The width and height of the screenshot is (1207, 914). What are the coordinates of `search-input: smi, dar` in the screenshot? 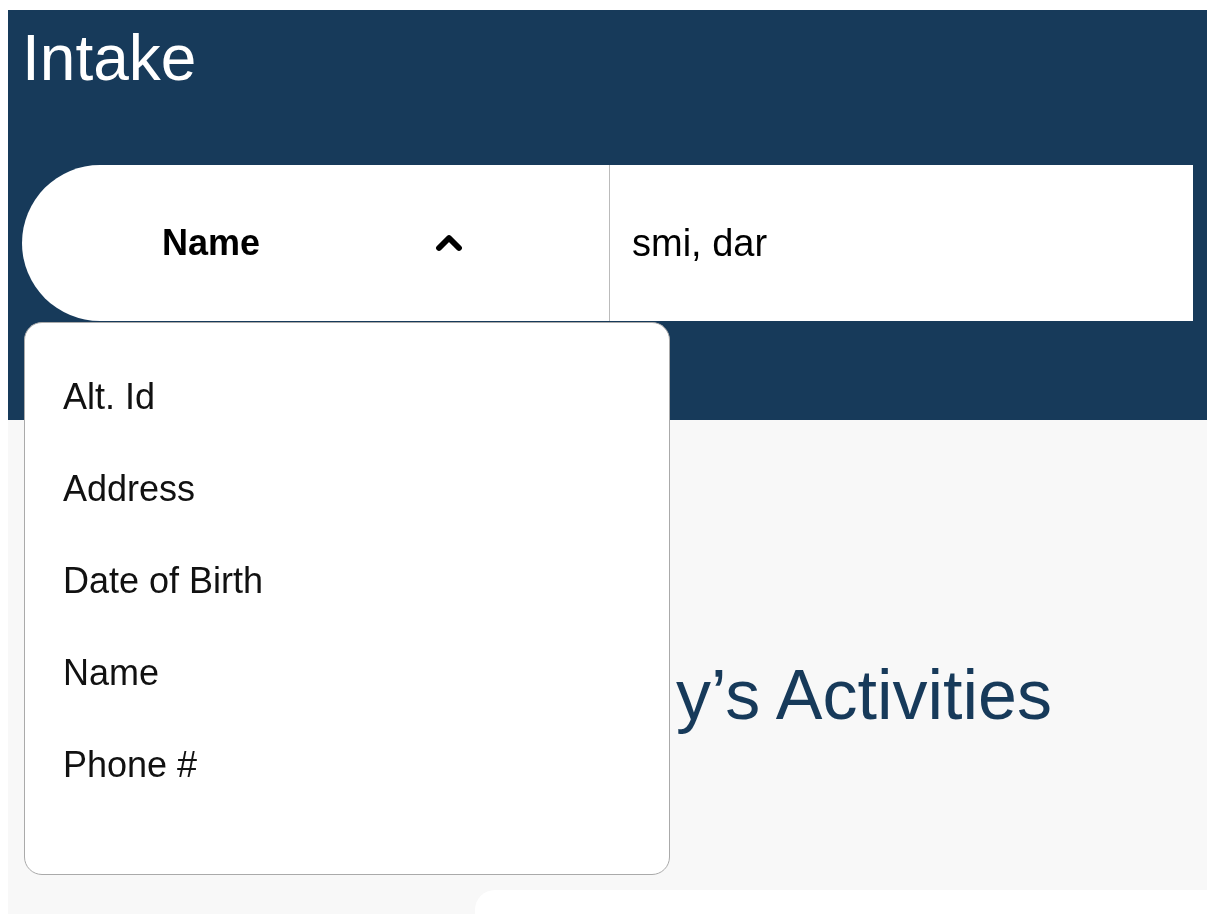 It's located at (901, 243).